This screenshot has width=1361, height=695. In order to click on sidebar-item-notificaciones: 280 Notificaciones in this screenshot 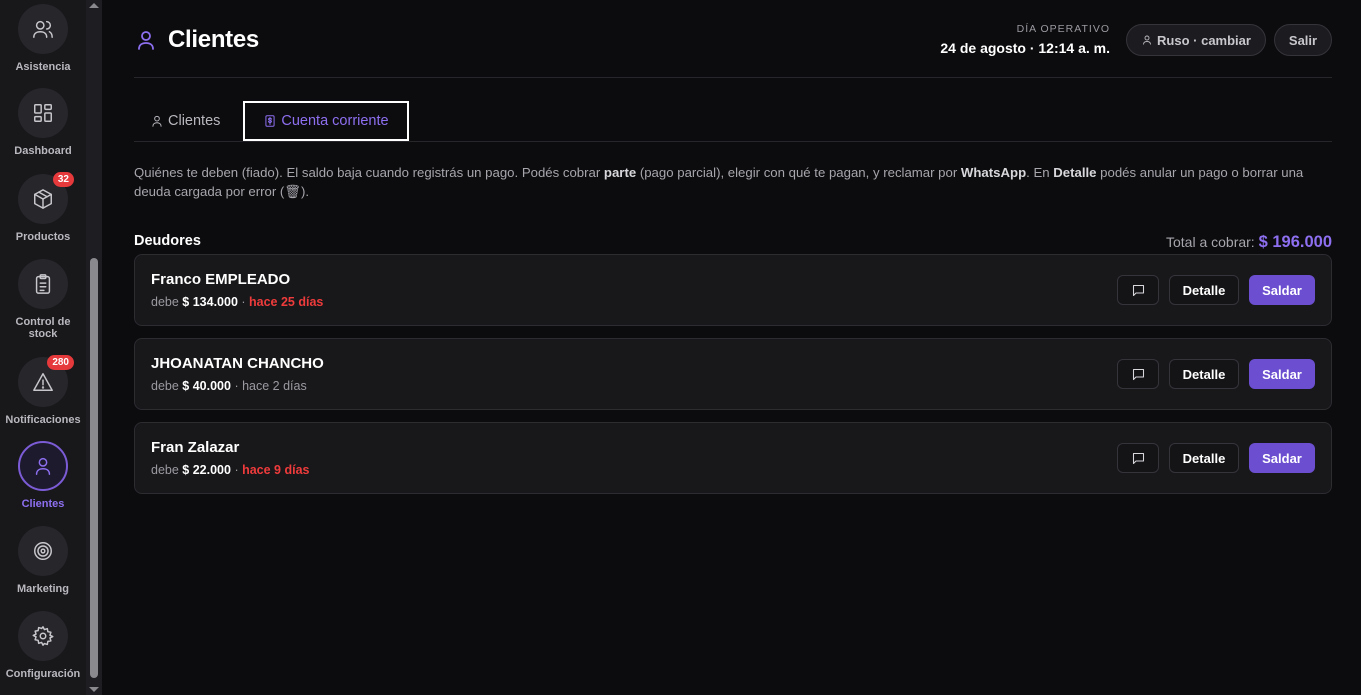, I will do `click(43, 390)`.